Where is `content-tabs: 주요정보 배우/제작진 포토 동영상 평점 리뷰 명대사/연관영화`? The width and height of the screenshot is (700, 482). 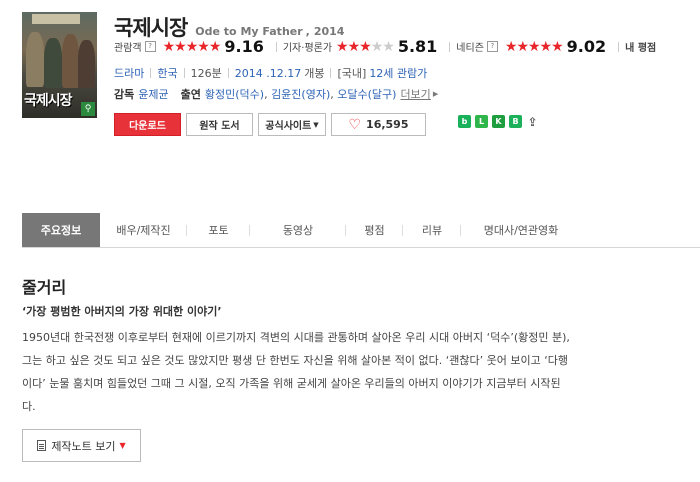 content-tabs: 주요정보 배우/제작진 포토 동영상 평점 리뷰 명대사/연관영화 is located at coordinates (361, 230).